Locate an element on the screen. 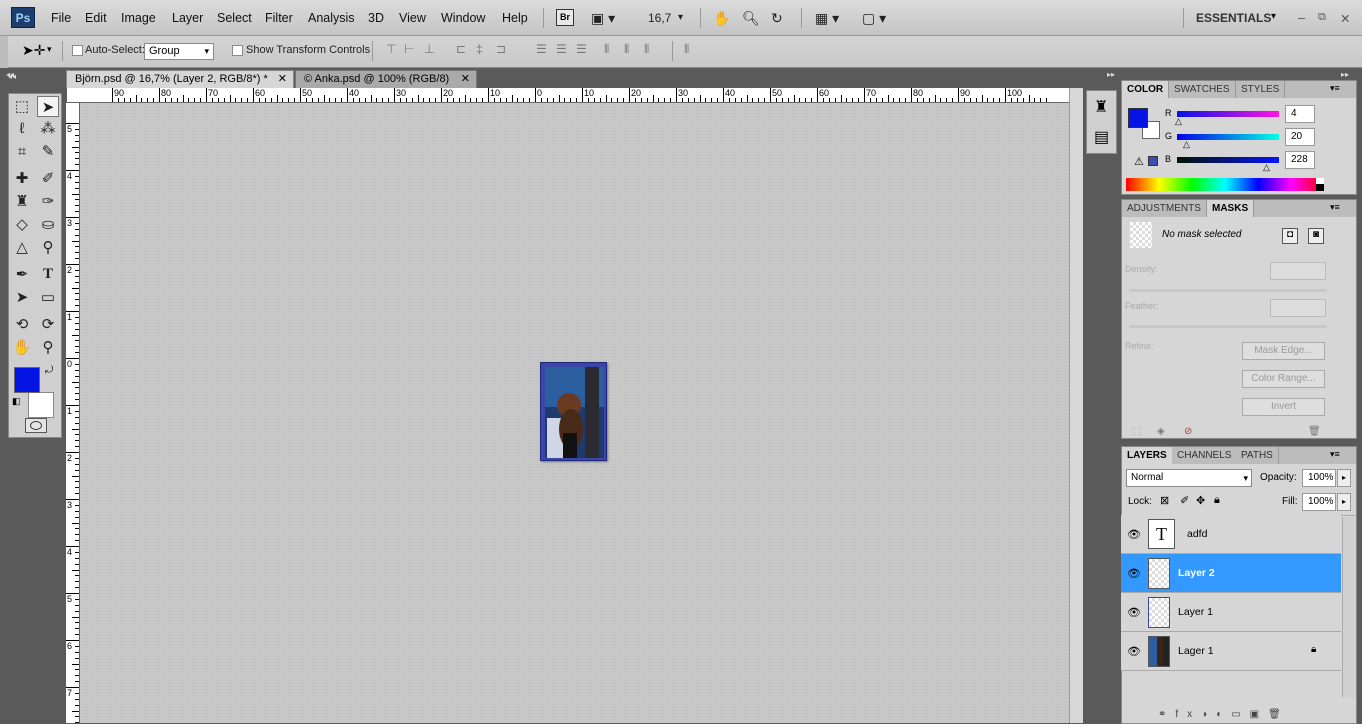 This screenshot has height=724, width=1362. pen-tool-icon: ✒ is located at coordinates (22, 274).